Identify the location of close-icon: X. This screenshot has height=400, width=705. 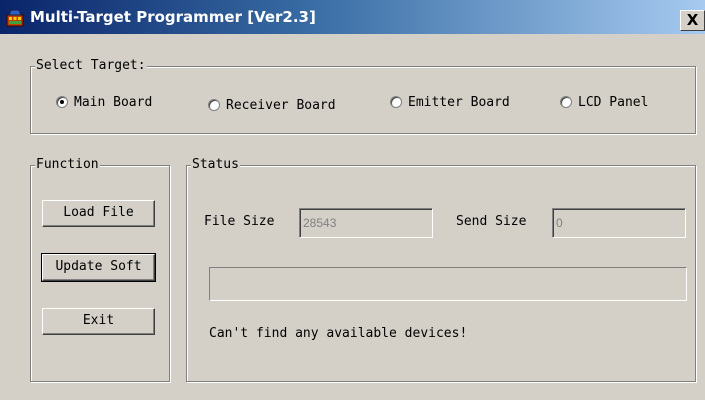
(692, 20).